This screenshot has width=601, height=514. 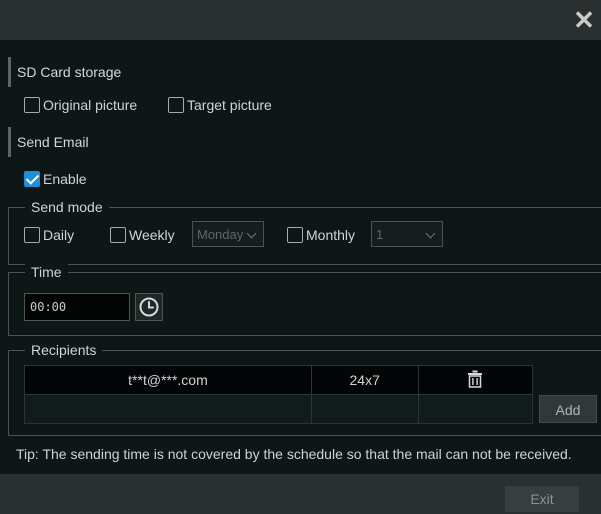 I want to click on recipient-email: t**t@***.com, so click(x=168, y=380).